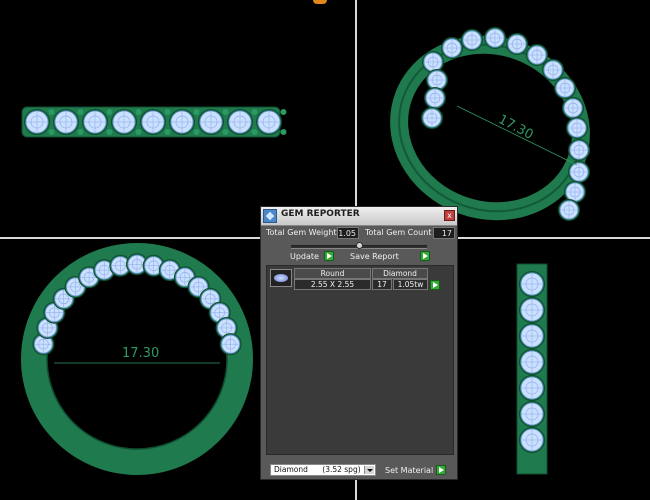 This screenshot has height=500, width=650. What do you see at coordinates (291, 469) in the screenshot?
I see `material-select-value: Diamond` at bounding box center [291, 469].